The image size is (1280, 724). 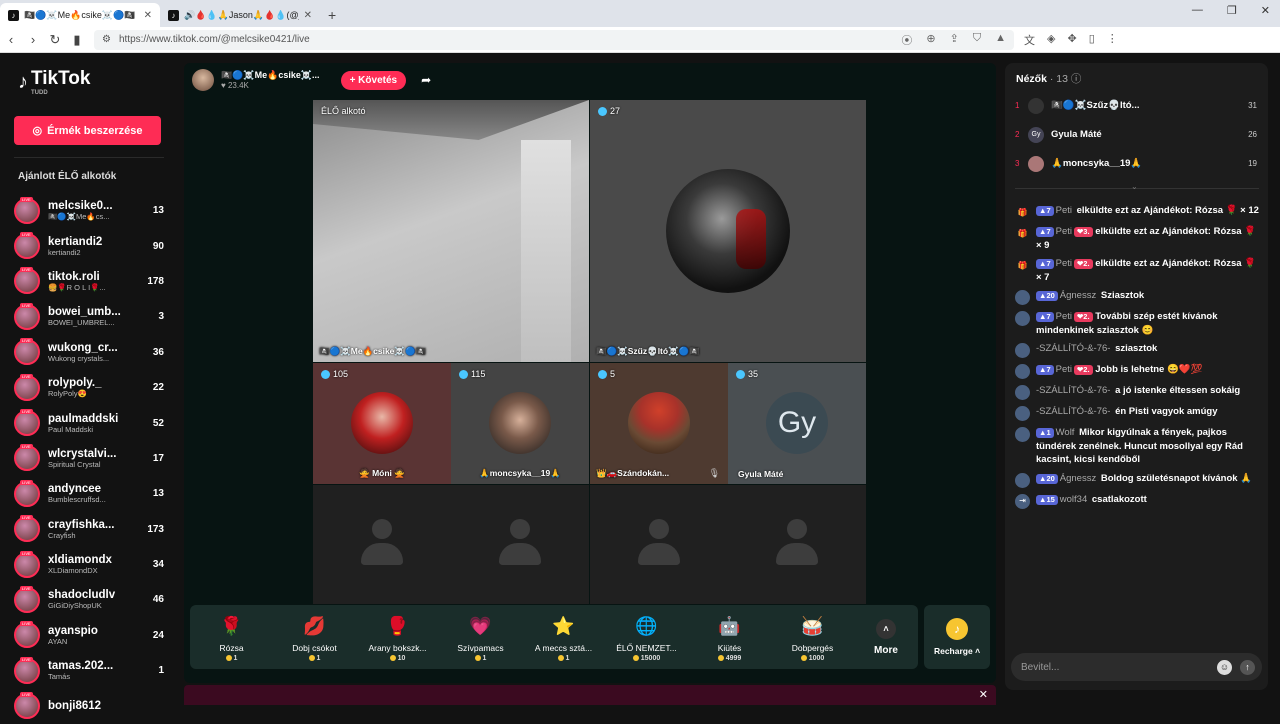 I want to click on follow-button: + Követés, so click(x=373, y=80).